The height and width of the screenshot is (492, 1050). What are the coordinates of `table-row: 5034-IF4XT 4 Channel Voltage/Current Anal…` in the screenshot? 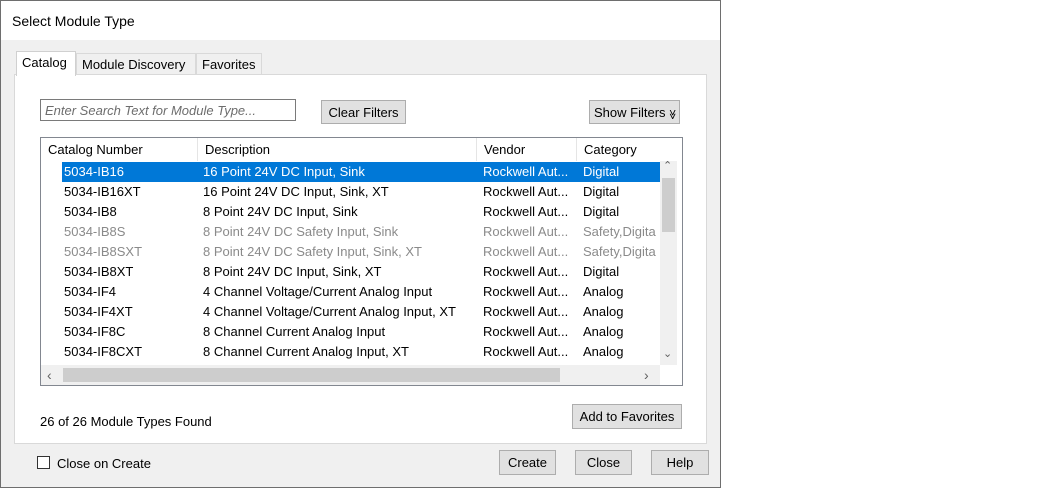 It's located at (361, 312).